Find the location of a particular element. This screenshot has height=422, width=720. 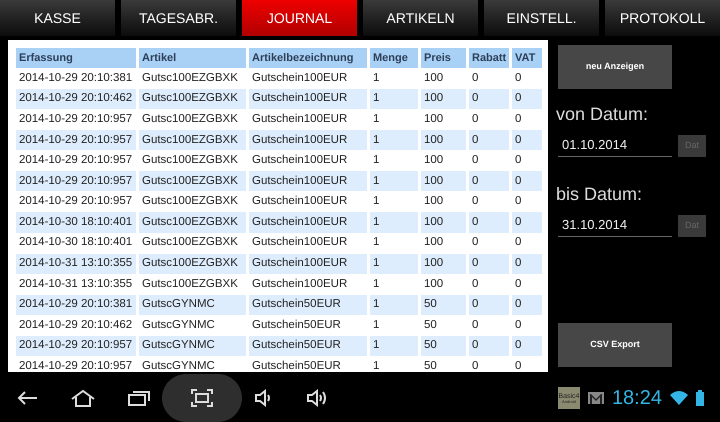

tab: ARTIKELN is located at coordinates (420, 18).